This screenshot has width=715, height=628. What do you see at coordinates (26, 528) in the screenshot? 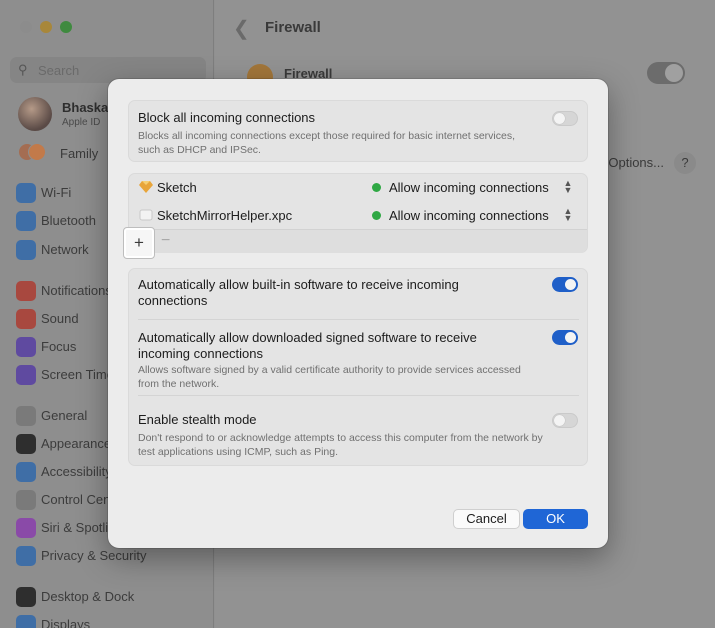
I see `siri-icon` at bounding box center [26, 528].